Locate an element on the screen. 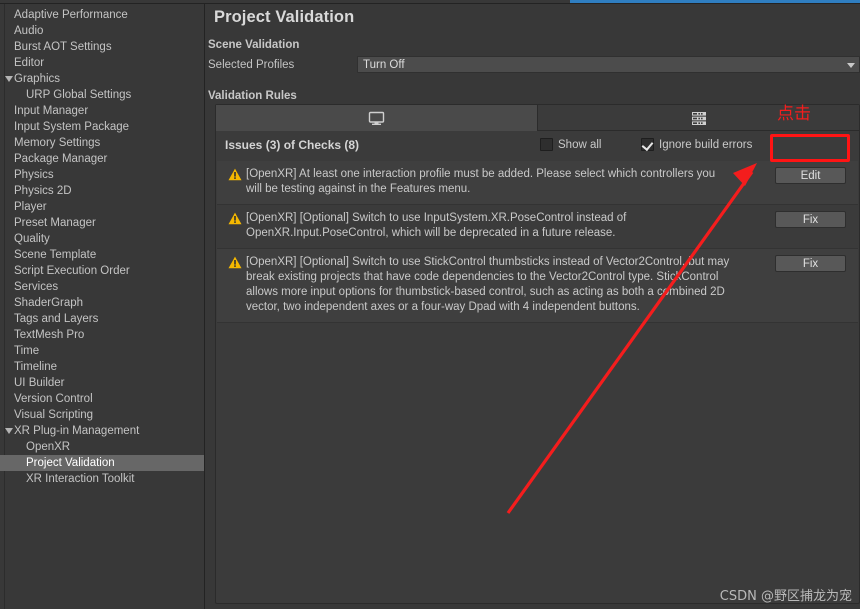 The image size is (860, 609). sidebar-item-scene-template: Scene Template is located at coordinates (102, 255).